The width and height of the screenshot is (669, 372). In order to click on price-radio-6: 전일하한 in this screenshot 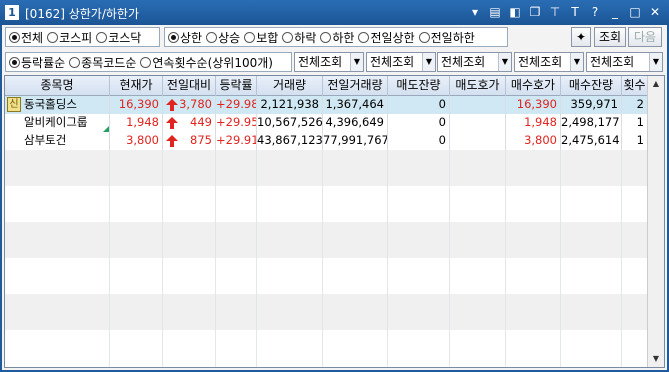, I will do `click(446, 37)`.